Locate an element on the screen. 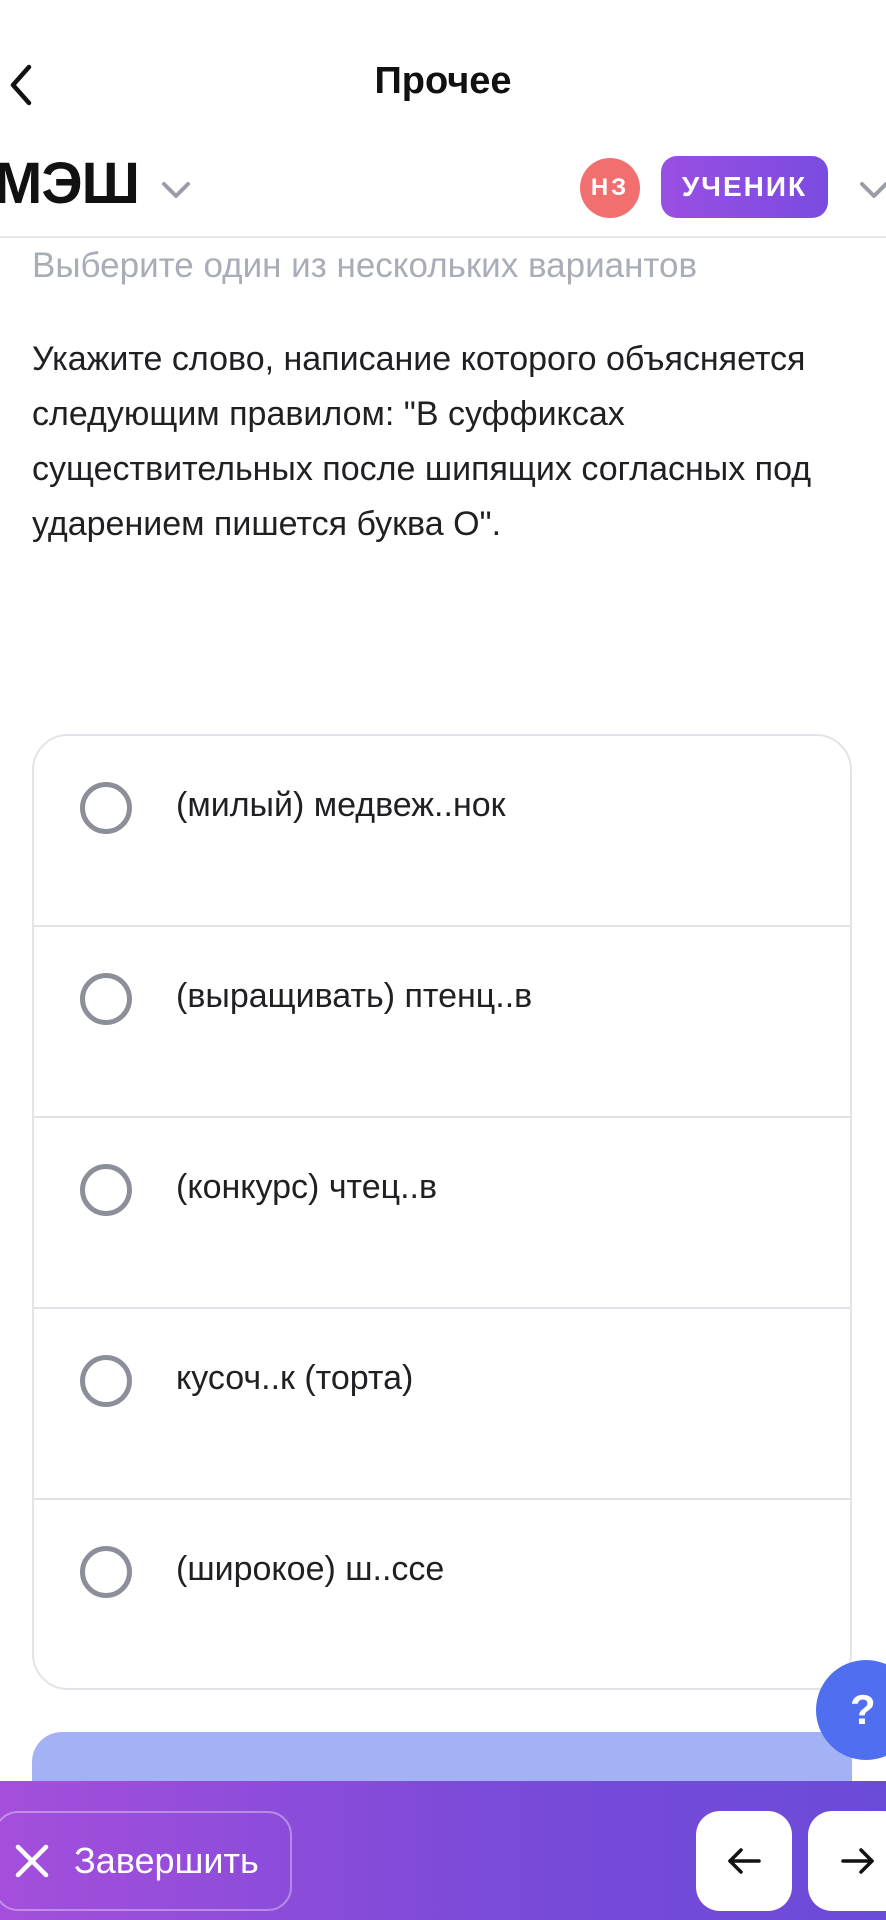  app-logo: МЭШ is located at coordinates (70, 184).